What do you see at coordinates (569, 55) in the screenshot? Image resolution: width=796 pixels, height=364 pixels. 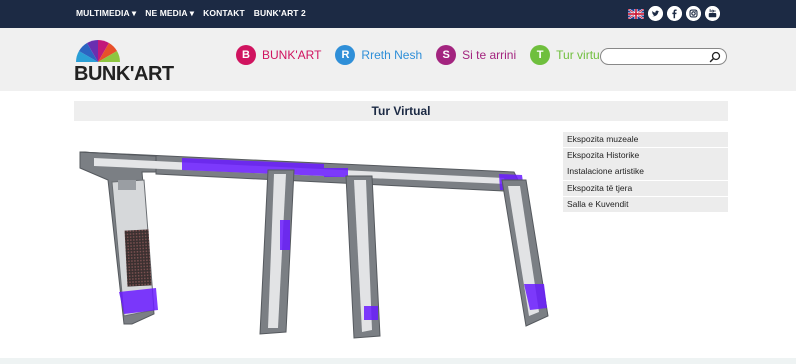 I see `nav-tur-virtual: T Tur virtual` at bounding box center [569, 55].